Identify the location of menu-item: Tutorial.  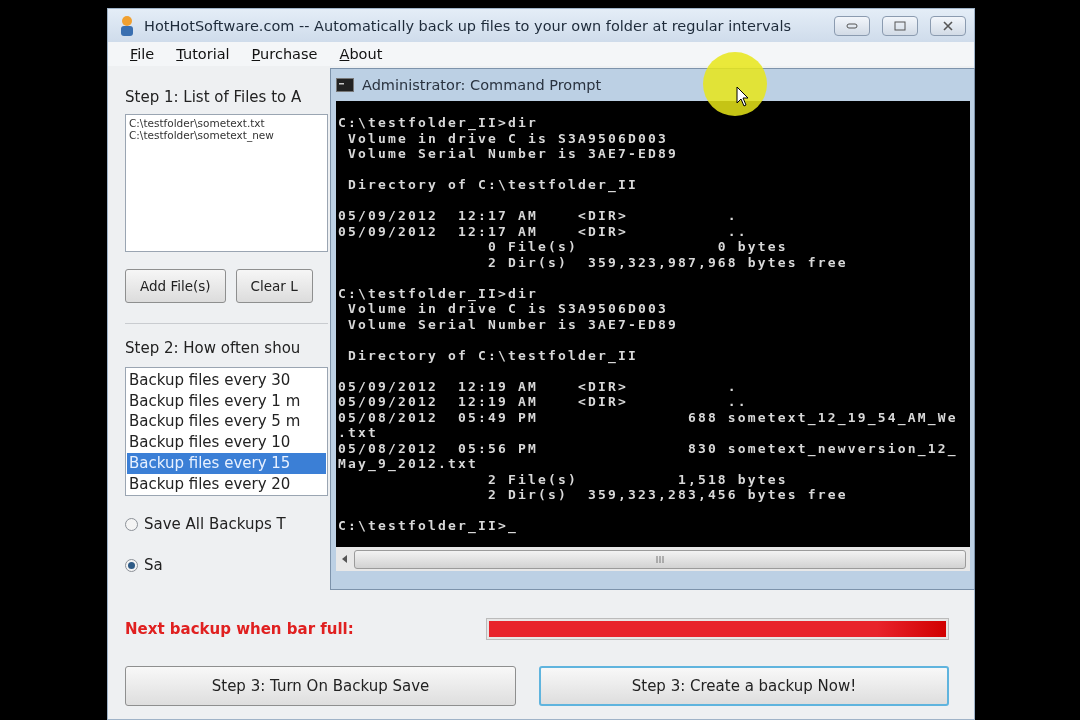
(203, 54).